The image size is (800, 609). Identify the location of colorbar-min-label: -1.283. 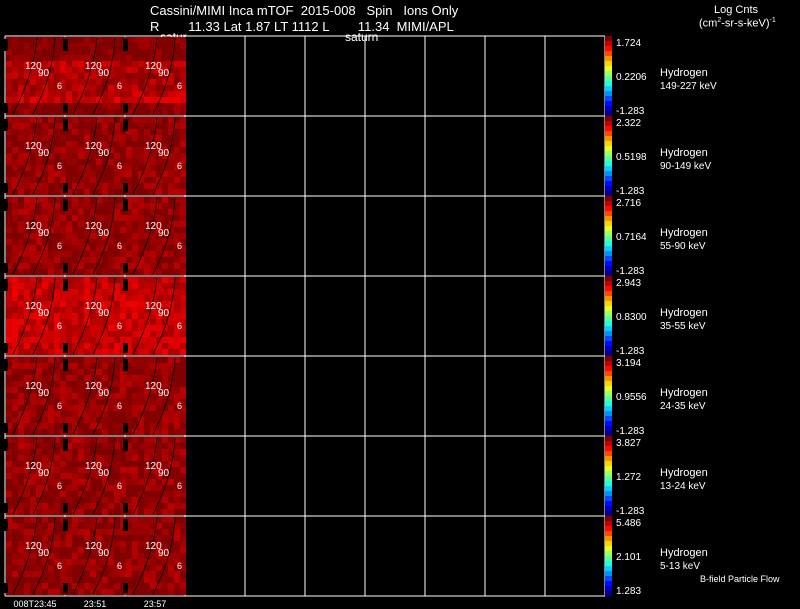
(630, 511).